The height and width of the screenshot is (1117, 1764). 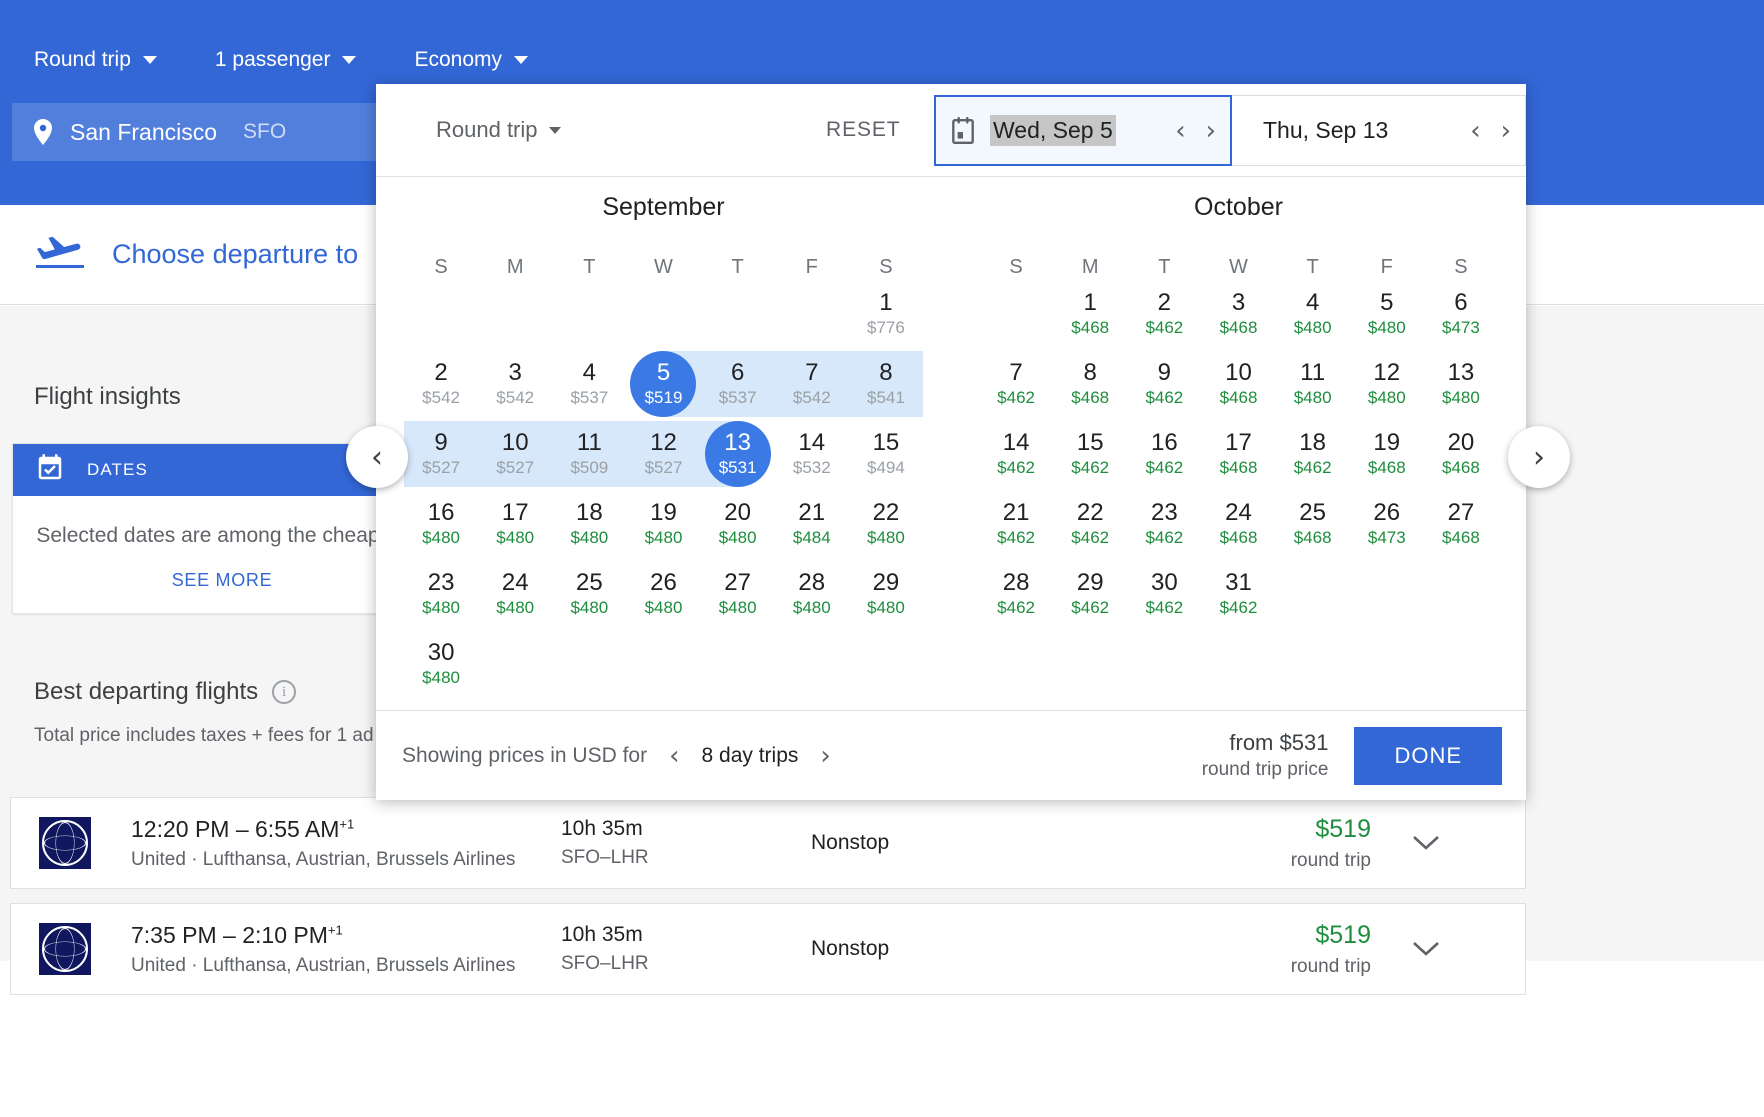 I want to click on calendar-day-cell: 14 $462, so click(x=1016, y=454).